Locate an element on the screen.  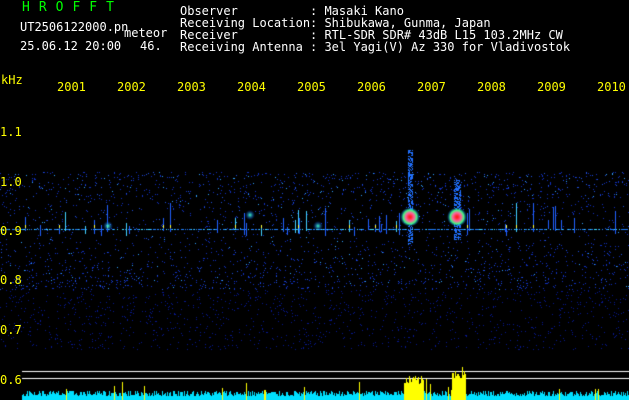
x-tick-label: 2001 is located at coordinates (71, 87).